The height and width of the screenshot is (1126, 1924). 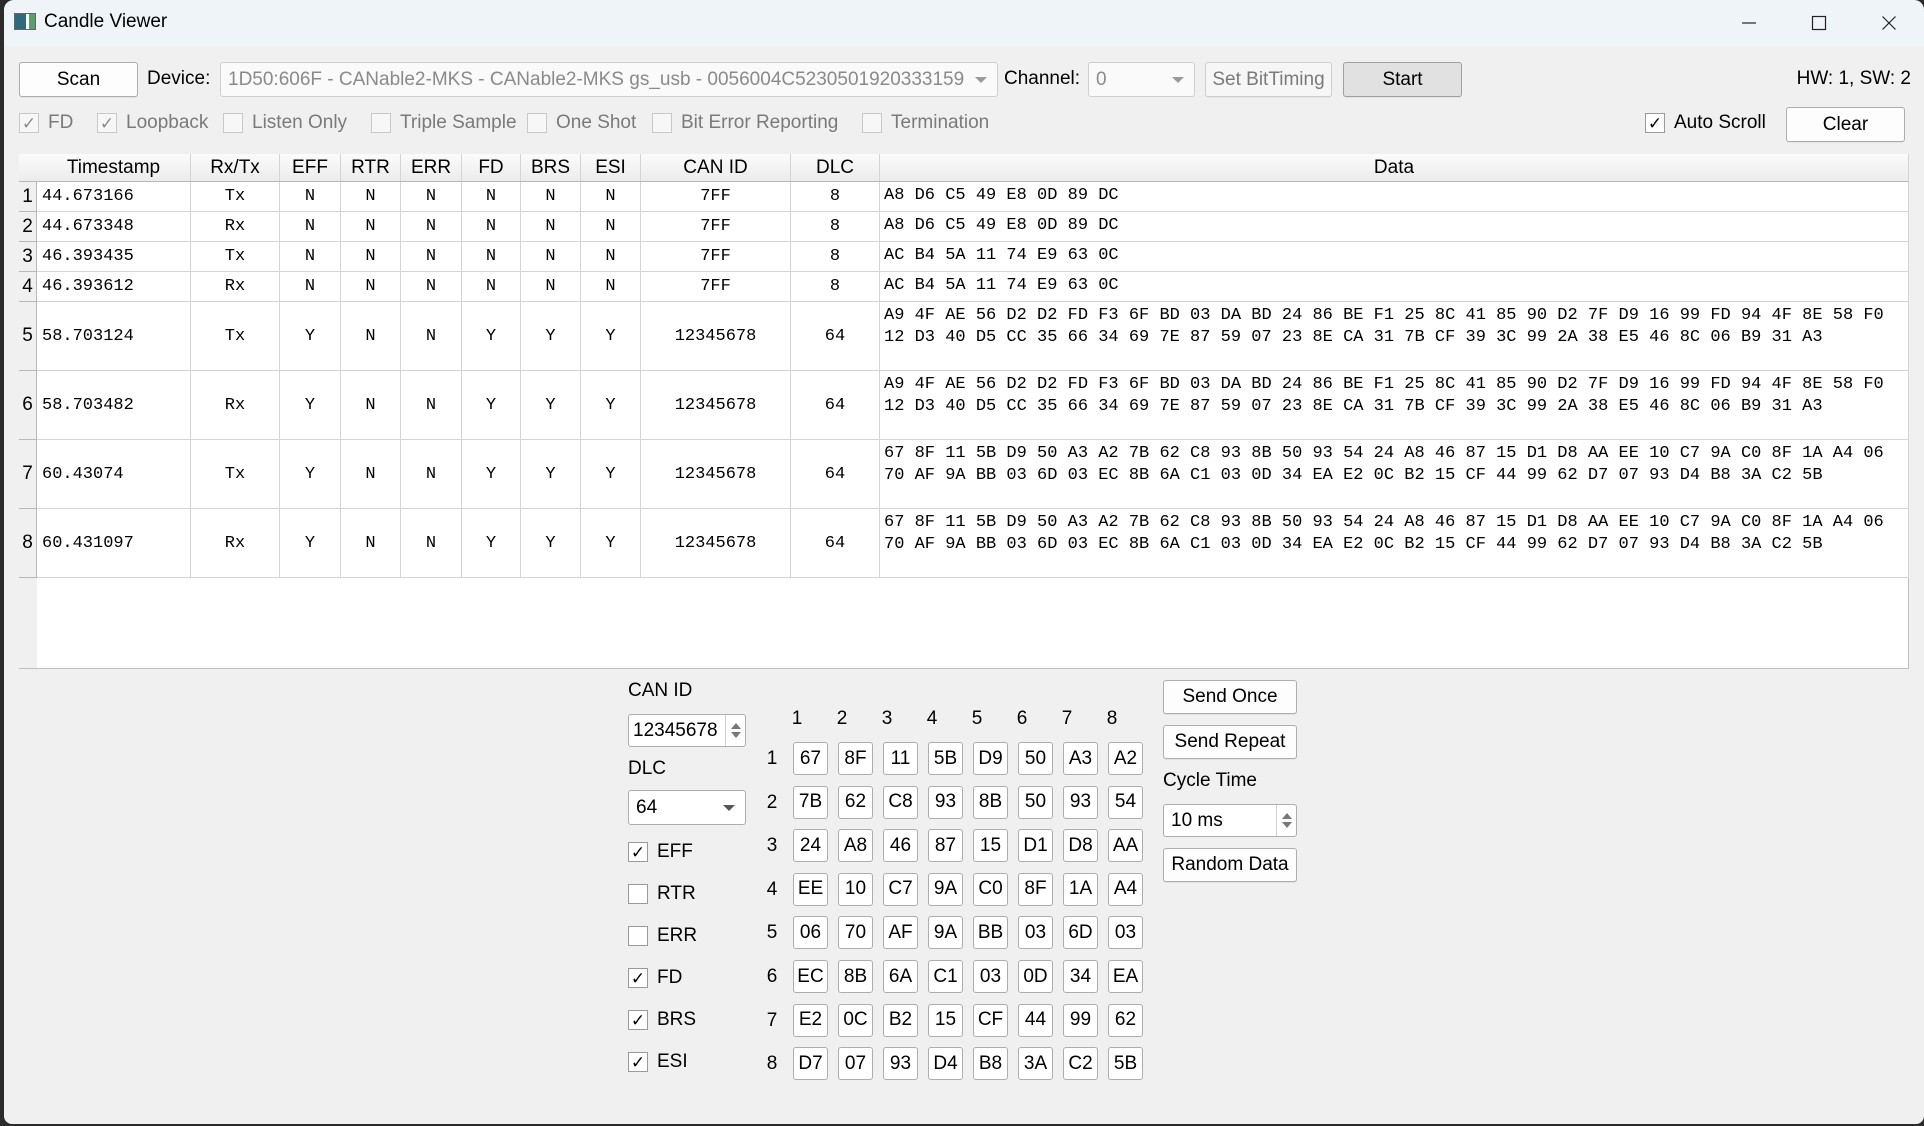 I want to click on byte-input: A4, so click(x=1125, y=889).